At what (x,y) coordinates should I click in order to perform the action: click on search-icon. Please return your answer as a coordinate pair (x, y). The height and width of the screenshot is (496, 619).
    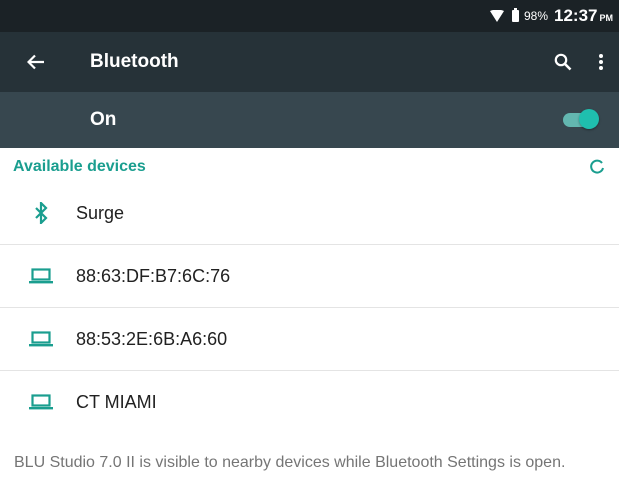
    Looking at the image, I should click on (563, 62).